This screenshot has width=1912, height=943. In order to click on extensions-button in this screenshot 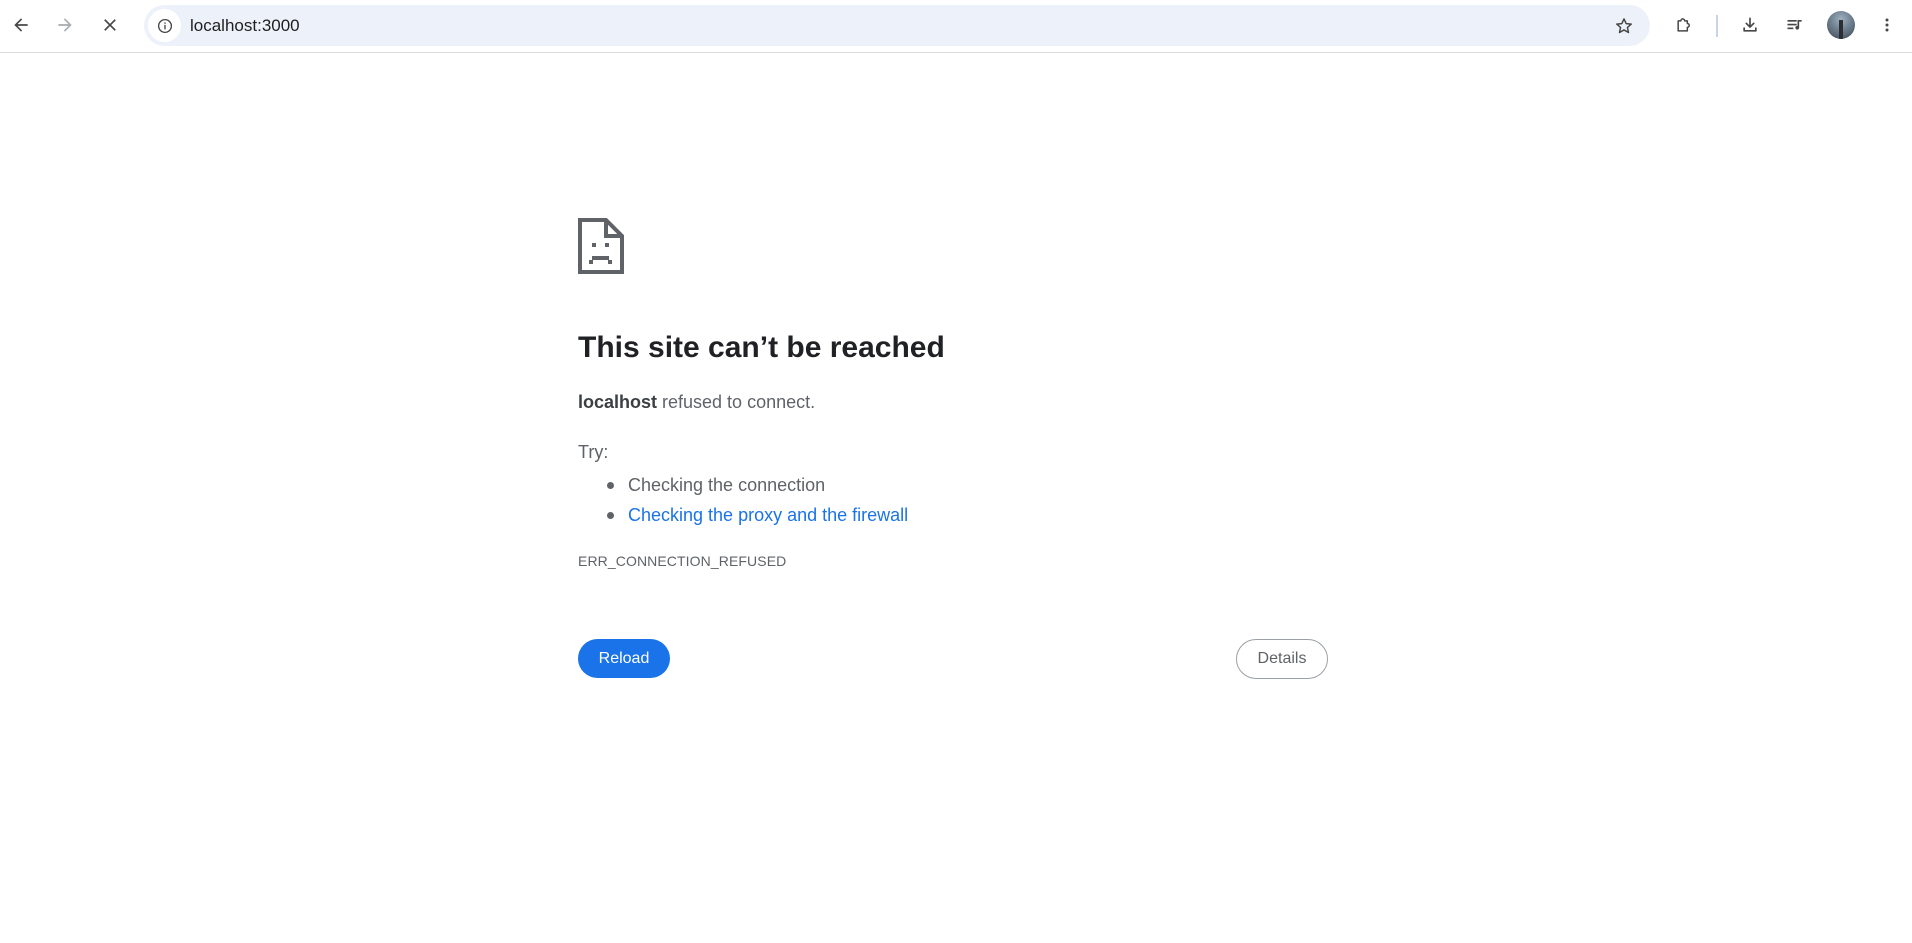, I will do `click(1684, 25)`.